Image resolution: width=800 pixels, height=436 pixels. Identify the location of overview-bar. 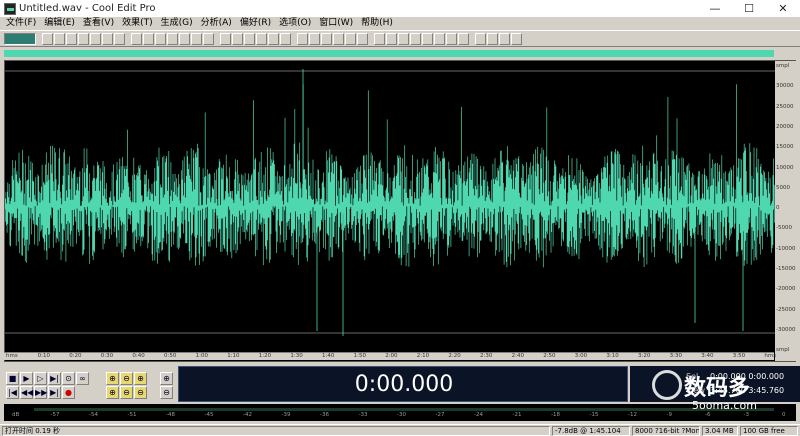
(389, 53).